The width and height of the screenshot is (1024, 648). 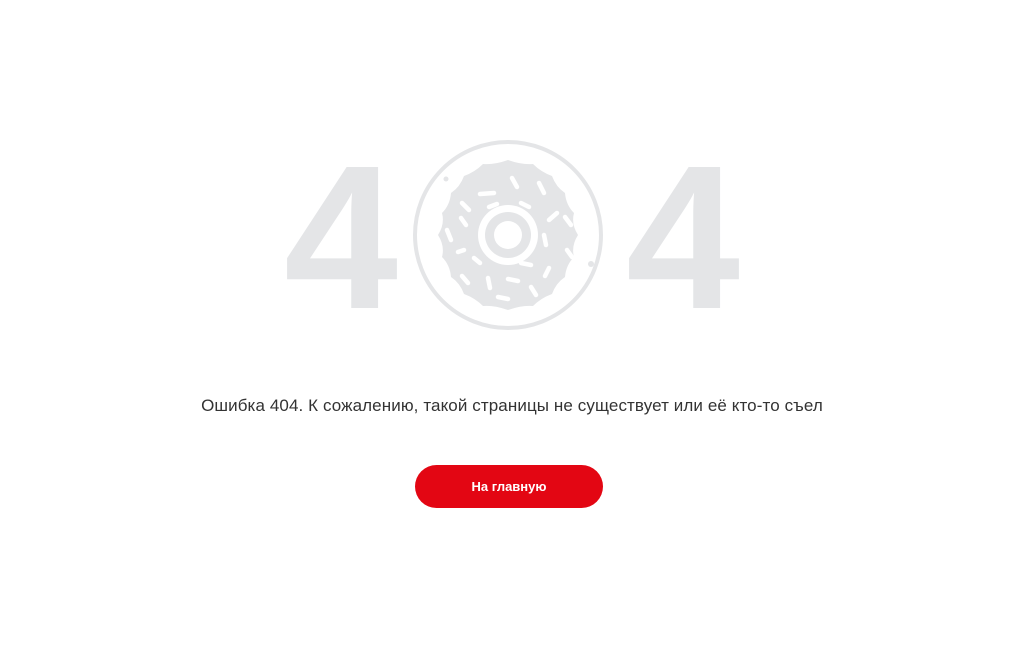 I want to click on home-button: На главную, so click(x=509, y=486).